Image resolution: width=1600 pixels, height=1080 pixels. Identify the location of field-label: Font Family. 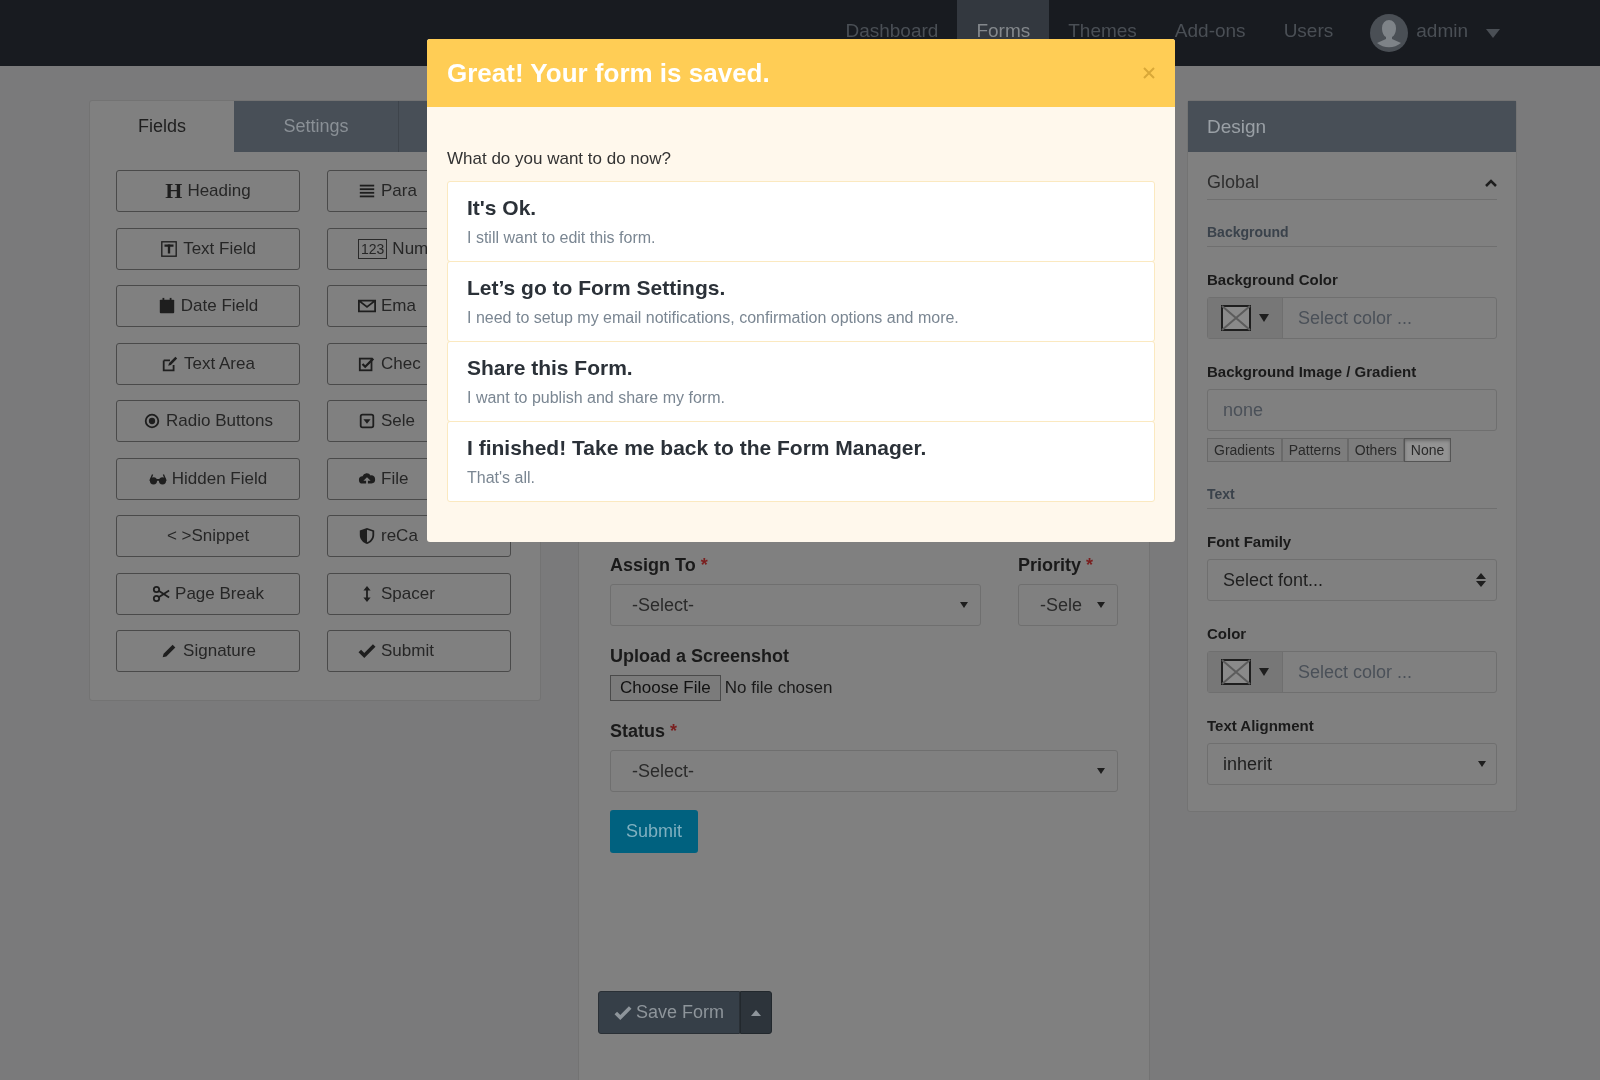
(1250, 541).